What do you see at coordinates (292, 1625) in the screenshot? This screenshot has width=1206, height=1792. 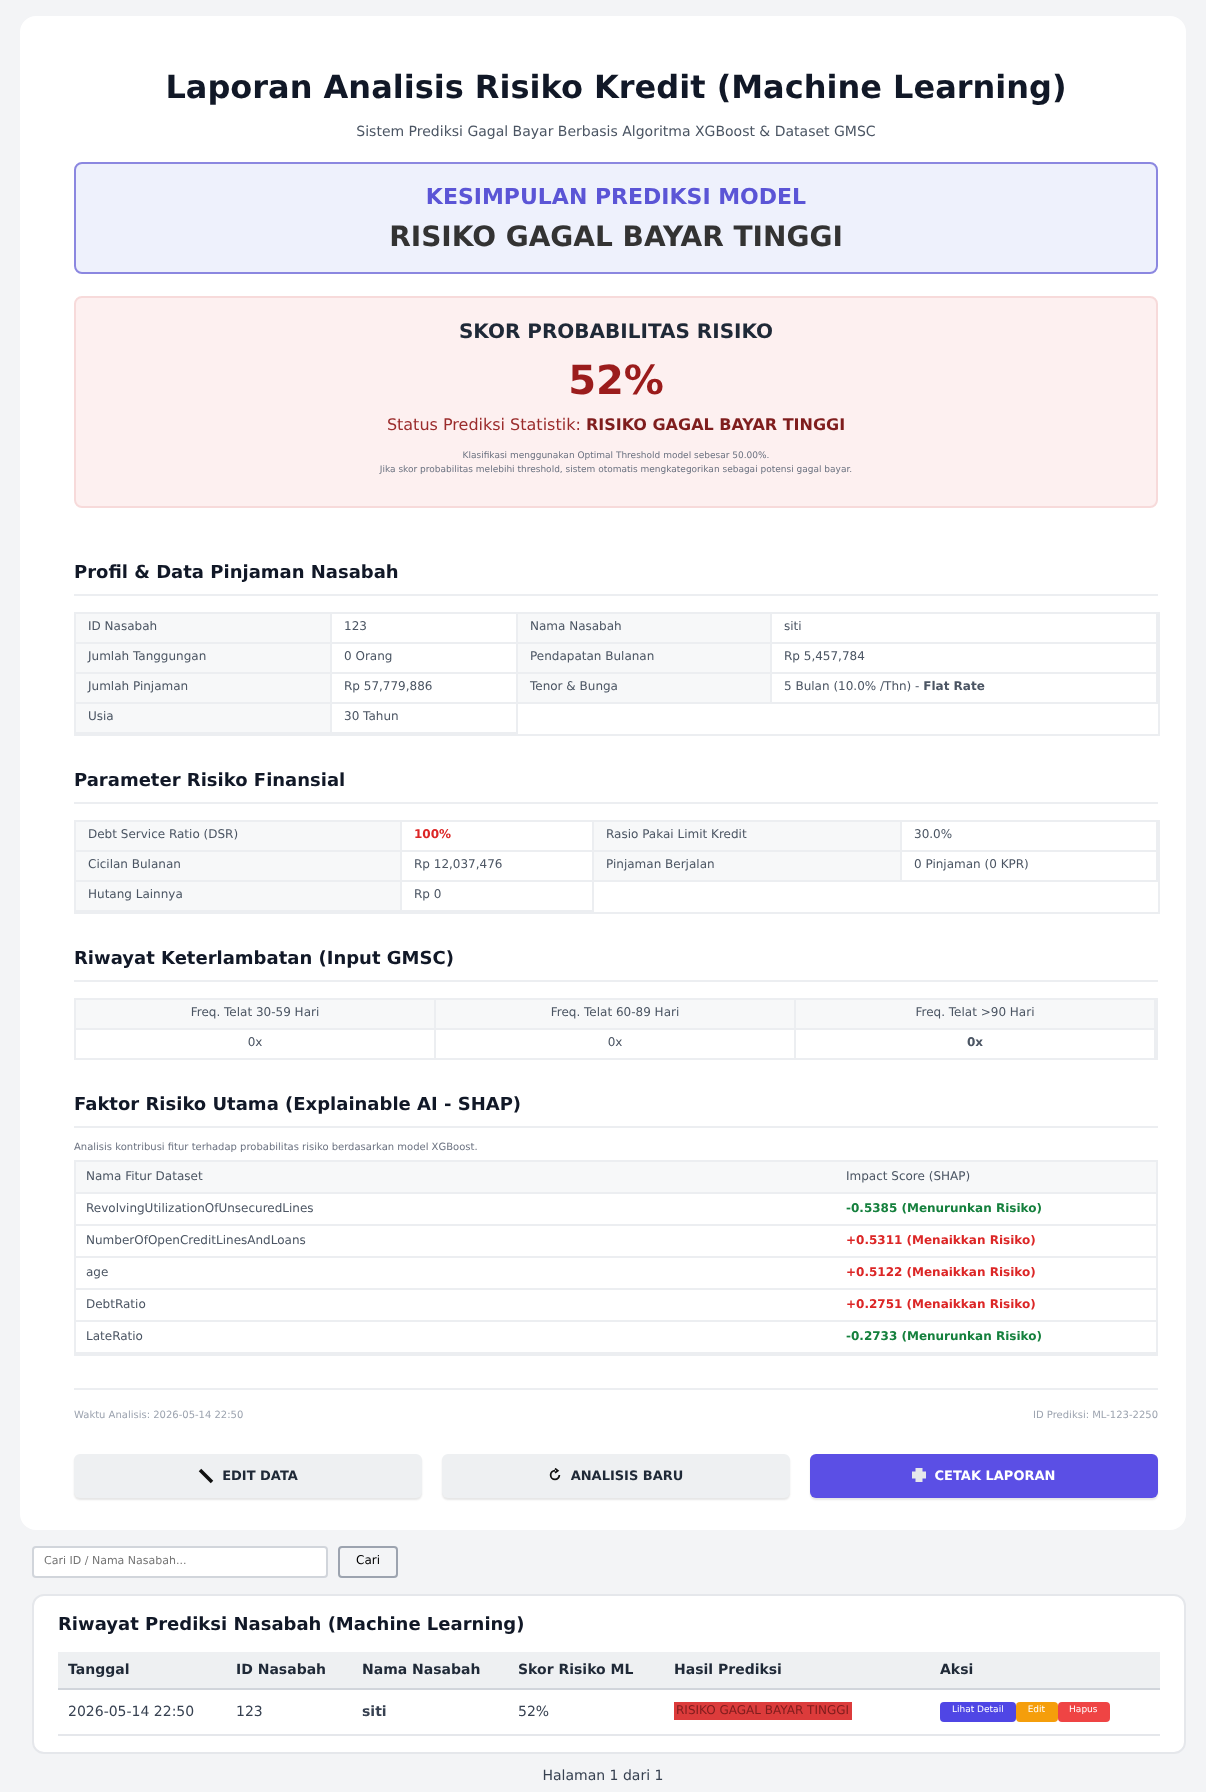 I see `history-title: Riwayat Prediksi Nasabah (Machine Learning)` at bounding box center [292, 1625].